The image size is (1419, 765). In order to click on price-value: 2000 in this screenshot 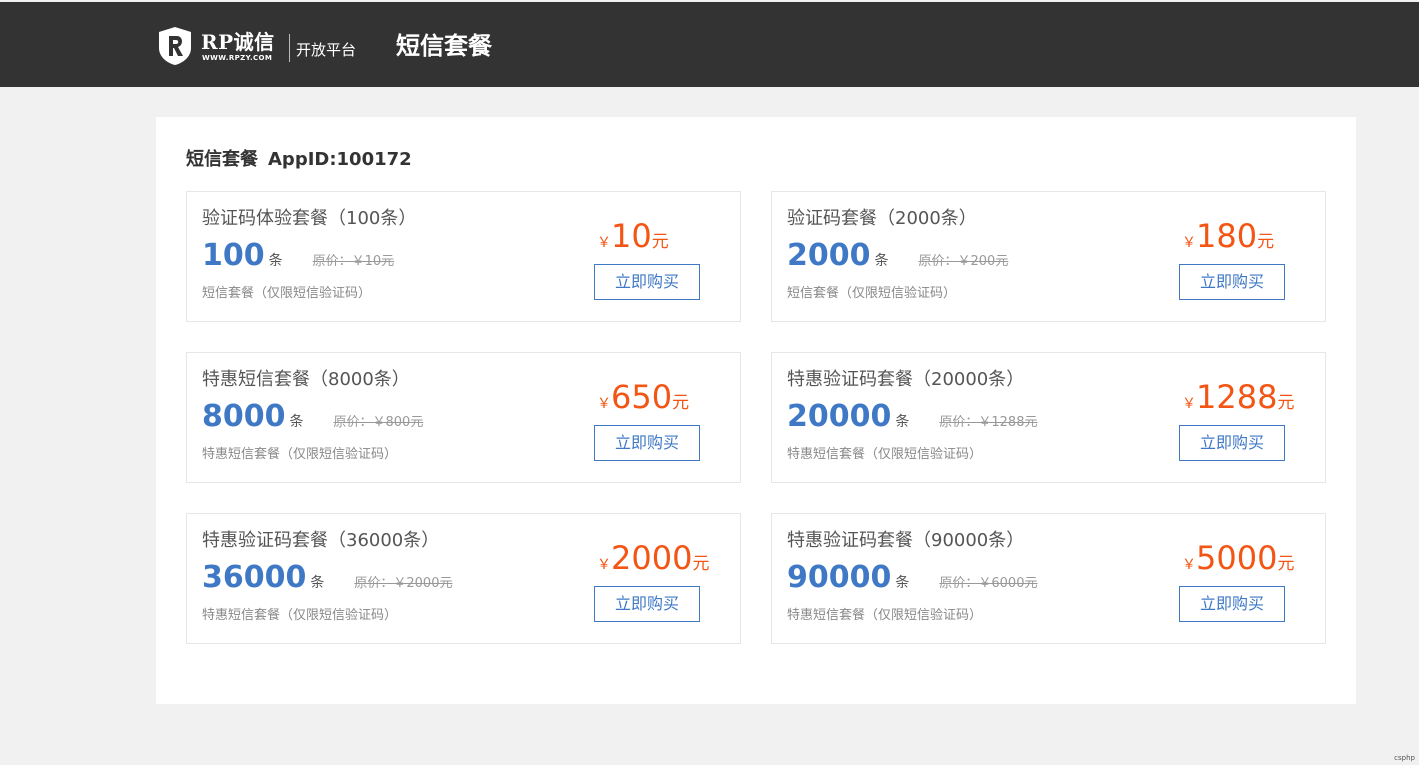, I will do `click(652, 558)`.